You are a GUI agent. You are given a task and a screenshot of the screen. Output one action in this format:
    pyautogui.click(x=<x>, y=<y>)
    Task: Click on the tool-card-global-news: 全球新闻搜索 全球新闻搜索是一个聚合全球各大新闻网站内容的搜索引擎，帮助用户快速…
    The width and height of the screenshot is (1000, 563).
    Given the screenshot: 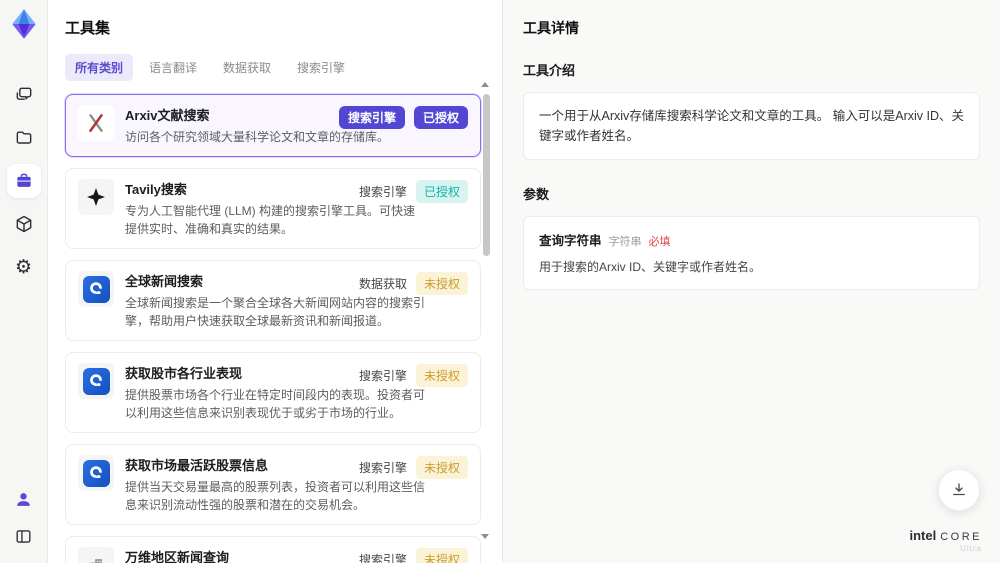 What is the action you would take?
    pyautogui.click(x=273, y=300)
    